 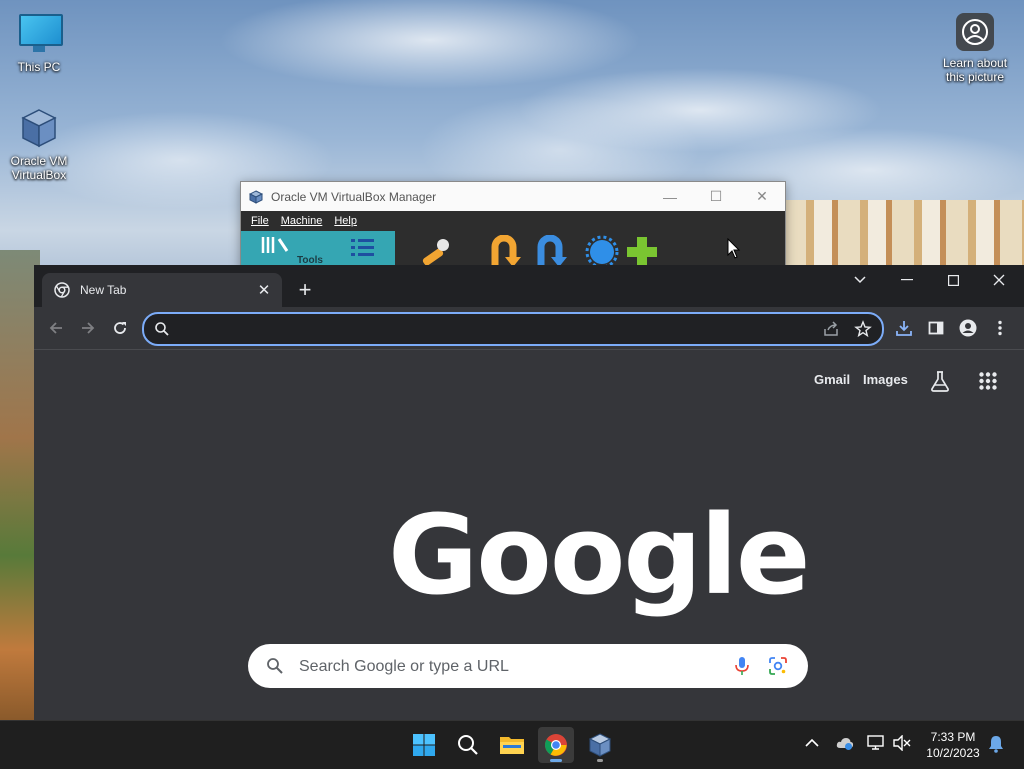 I want to click on virtualbox-title: Oracle VM VirtualBox Manager, so click(x=354, y=196).